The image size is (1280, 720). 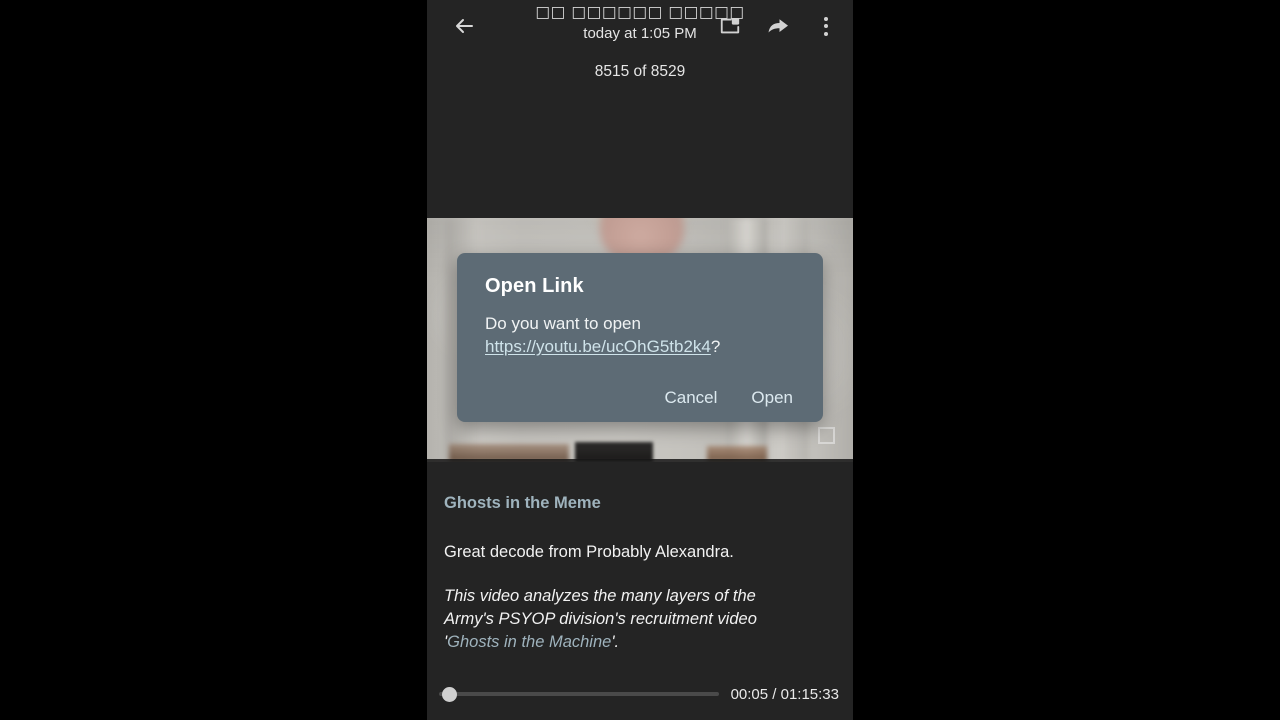 I want to click on dialog-message-prefix: Do you want to open, so click(x=563, y=323).